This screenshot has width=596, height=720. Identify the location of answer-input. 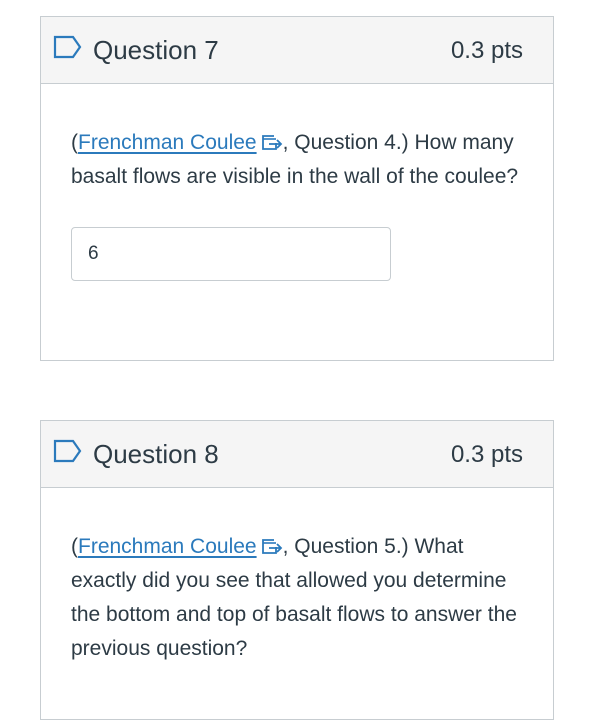
(231, 254).